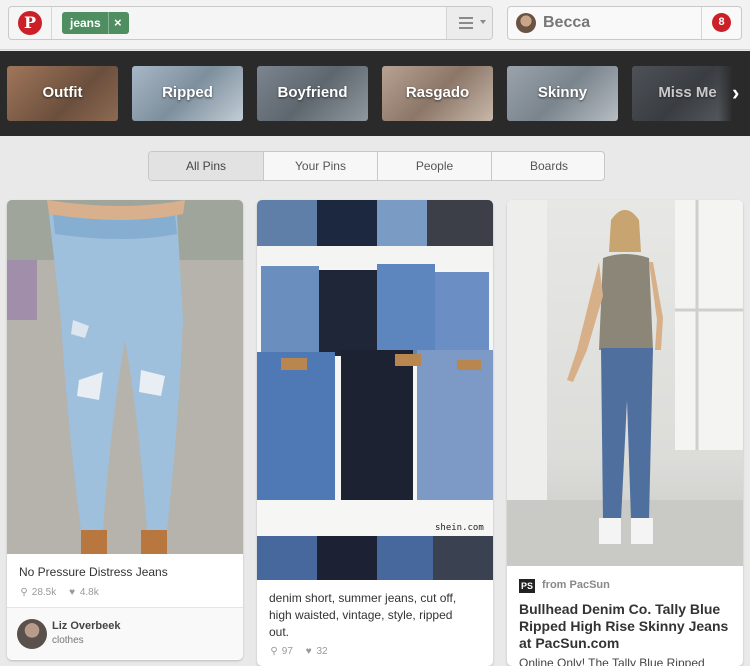 This screenshot has height=666, width=750. What do you see at coordinates (459, 528) in the screenshot?
I see `watermark-text: shein.com` at bounding box center [459, 528].